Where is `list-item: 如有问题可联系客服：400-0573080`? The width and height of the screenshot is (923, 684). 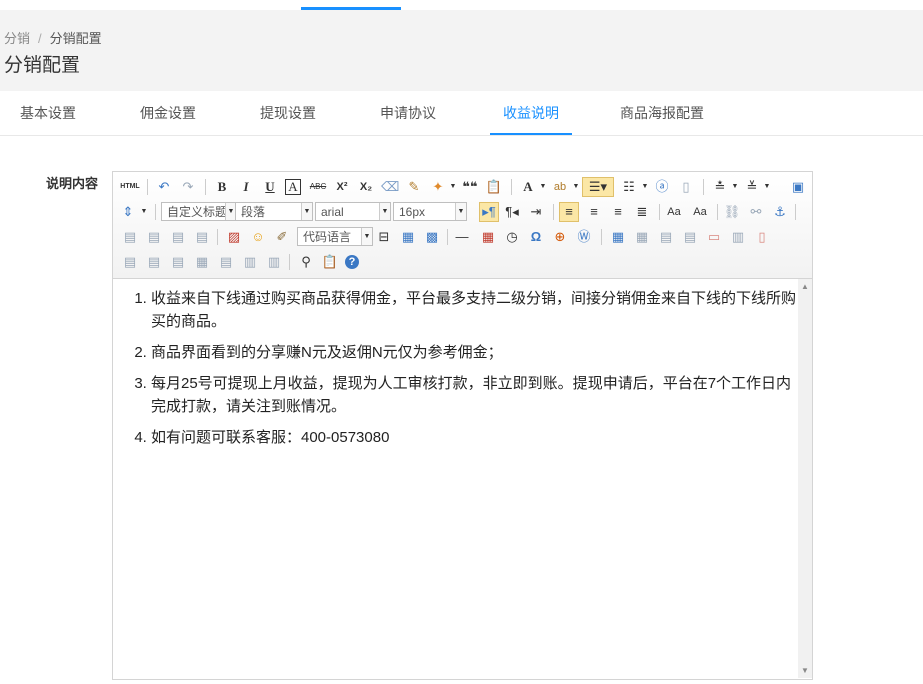
list-item: 如有问题可联系客服：400-0573080 is located at coordinates (474, 437).